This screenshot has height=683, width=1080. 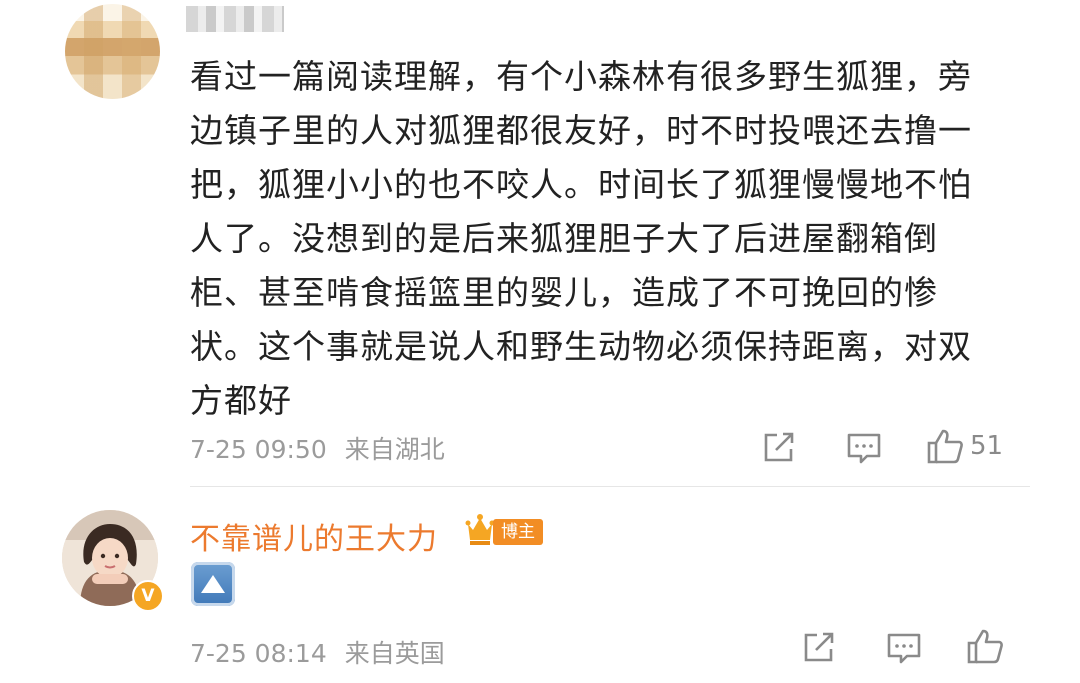 What do you see at coordinates (258, 449) in the screenshot?
I see `comment-time: 7-25 09:50` at bounding box center [258, 449].